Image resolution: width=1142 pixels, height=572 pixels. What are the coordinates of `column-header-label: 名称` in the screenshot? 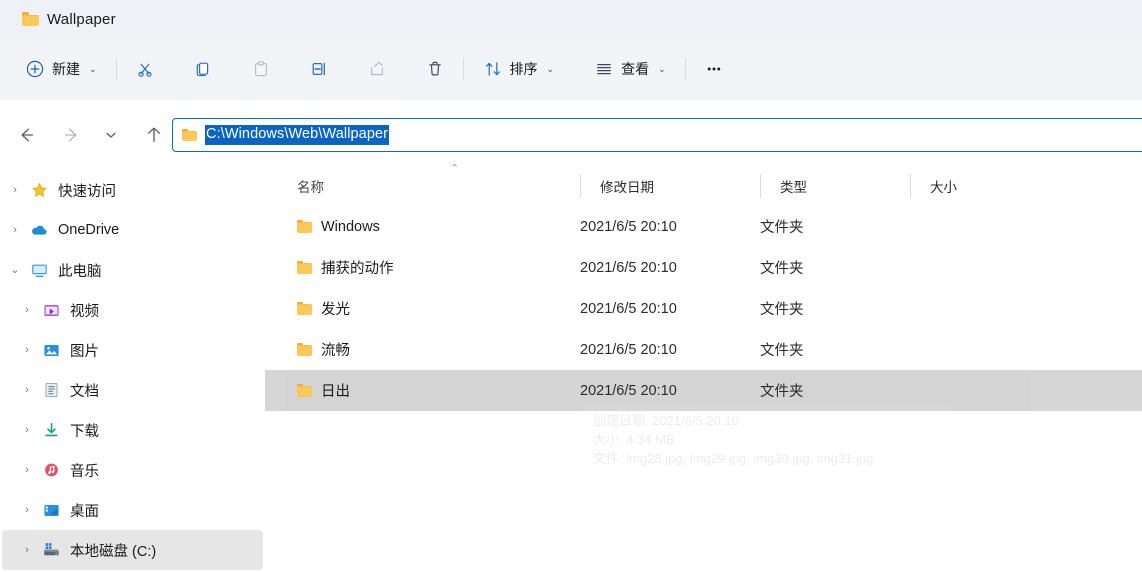 It's located at (310, 187).